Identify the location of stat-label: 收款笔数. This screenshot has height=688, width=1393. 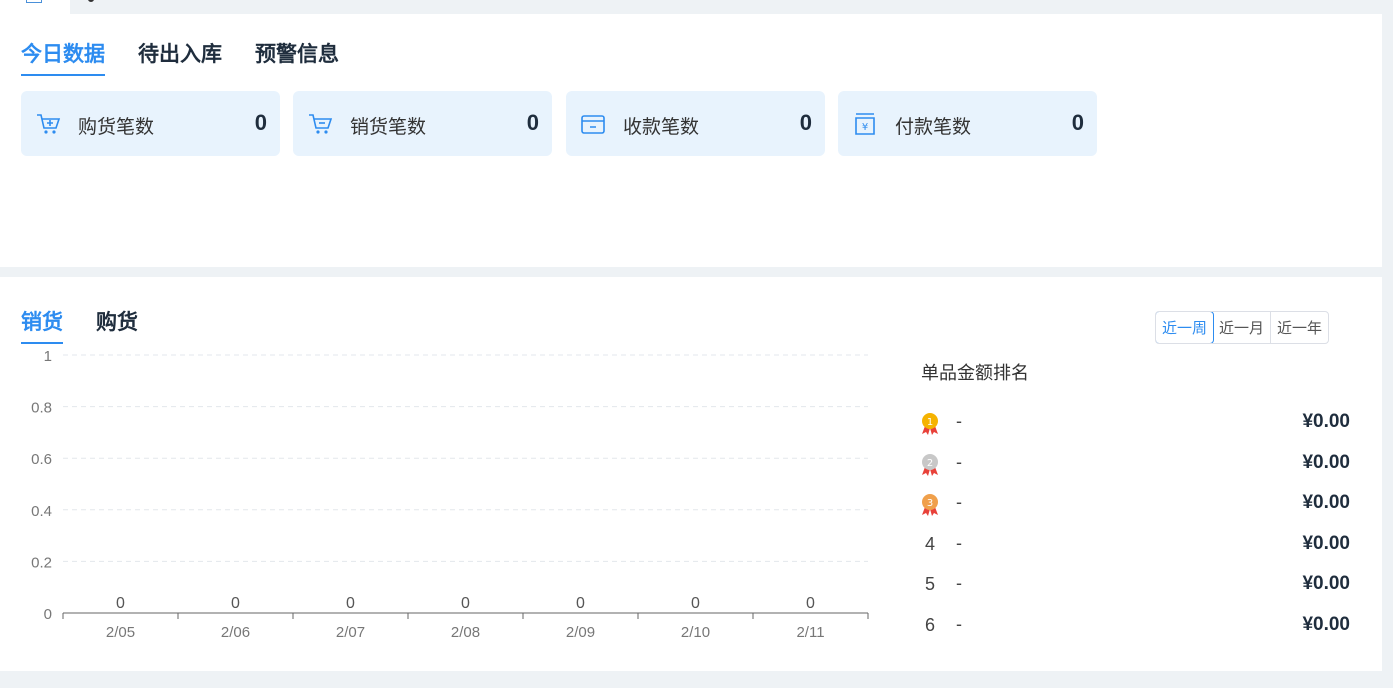
(661, 127).